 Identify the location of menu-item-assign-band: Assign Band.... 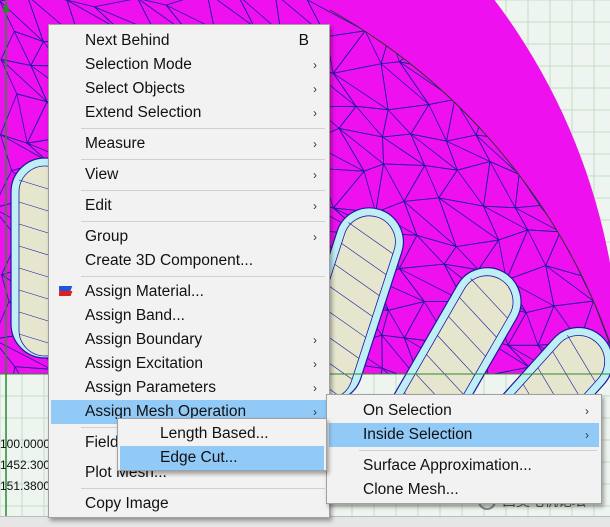
(189, 316).